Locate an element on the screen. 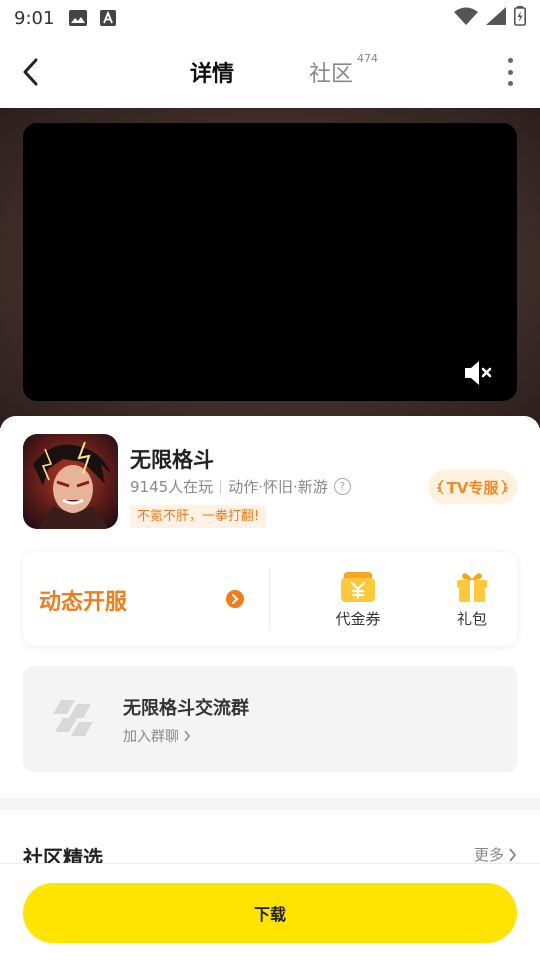 The height and width of the screenshot is (960, 540). game-tagline: 不氪不肝，一拳打翻! is located at coordinates (198, 516).